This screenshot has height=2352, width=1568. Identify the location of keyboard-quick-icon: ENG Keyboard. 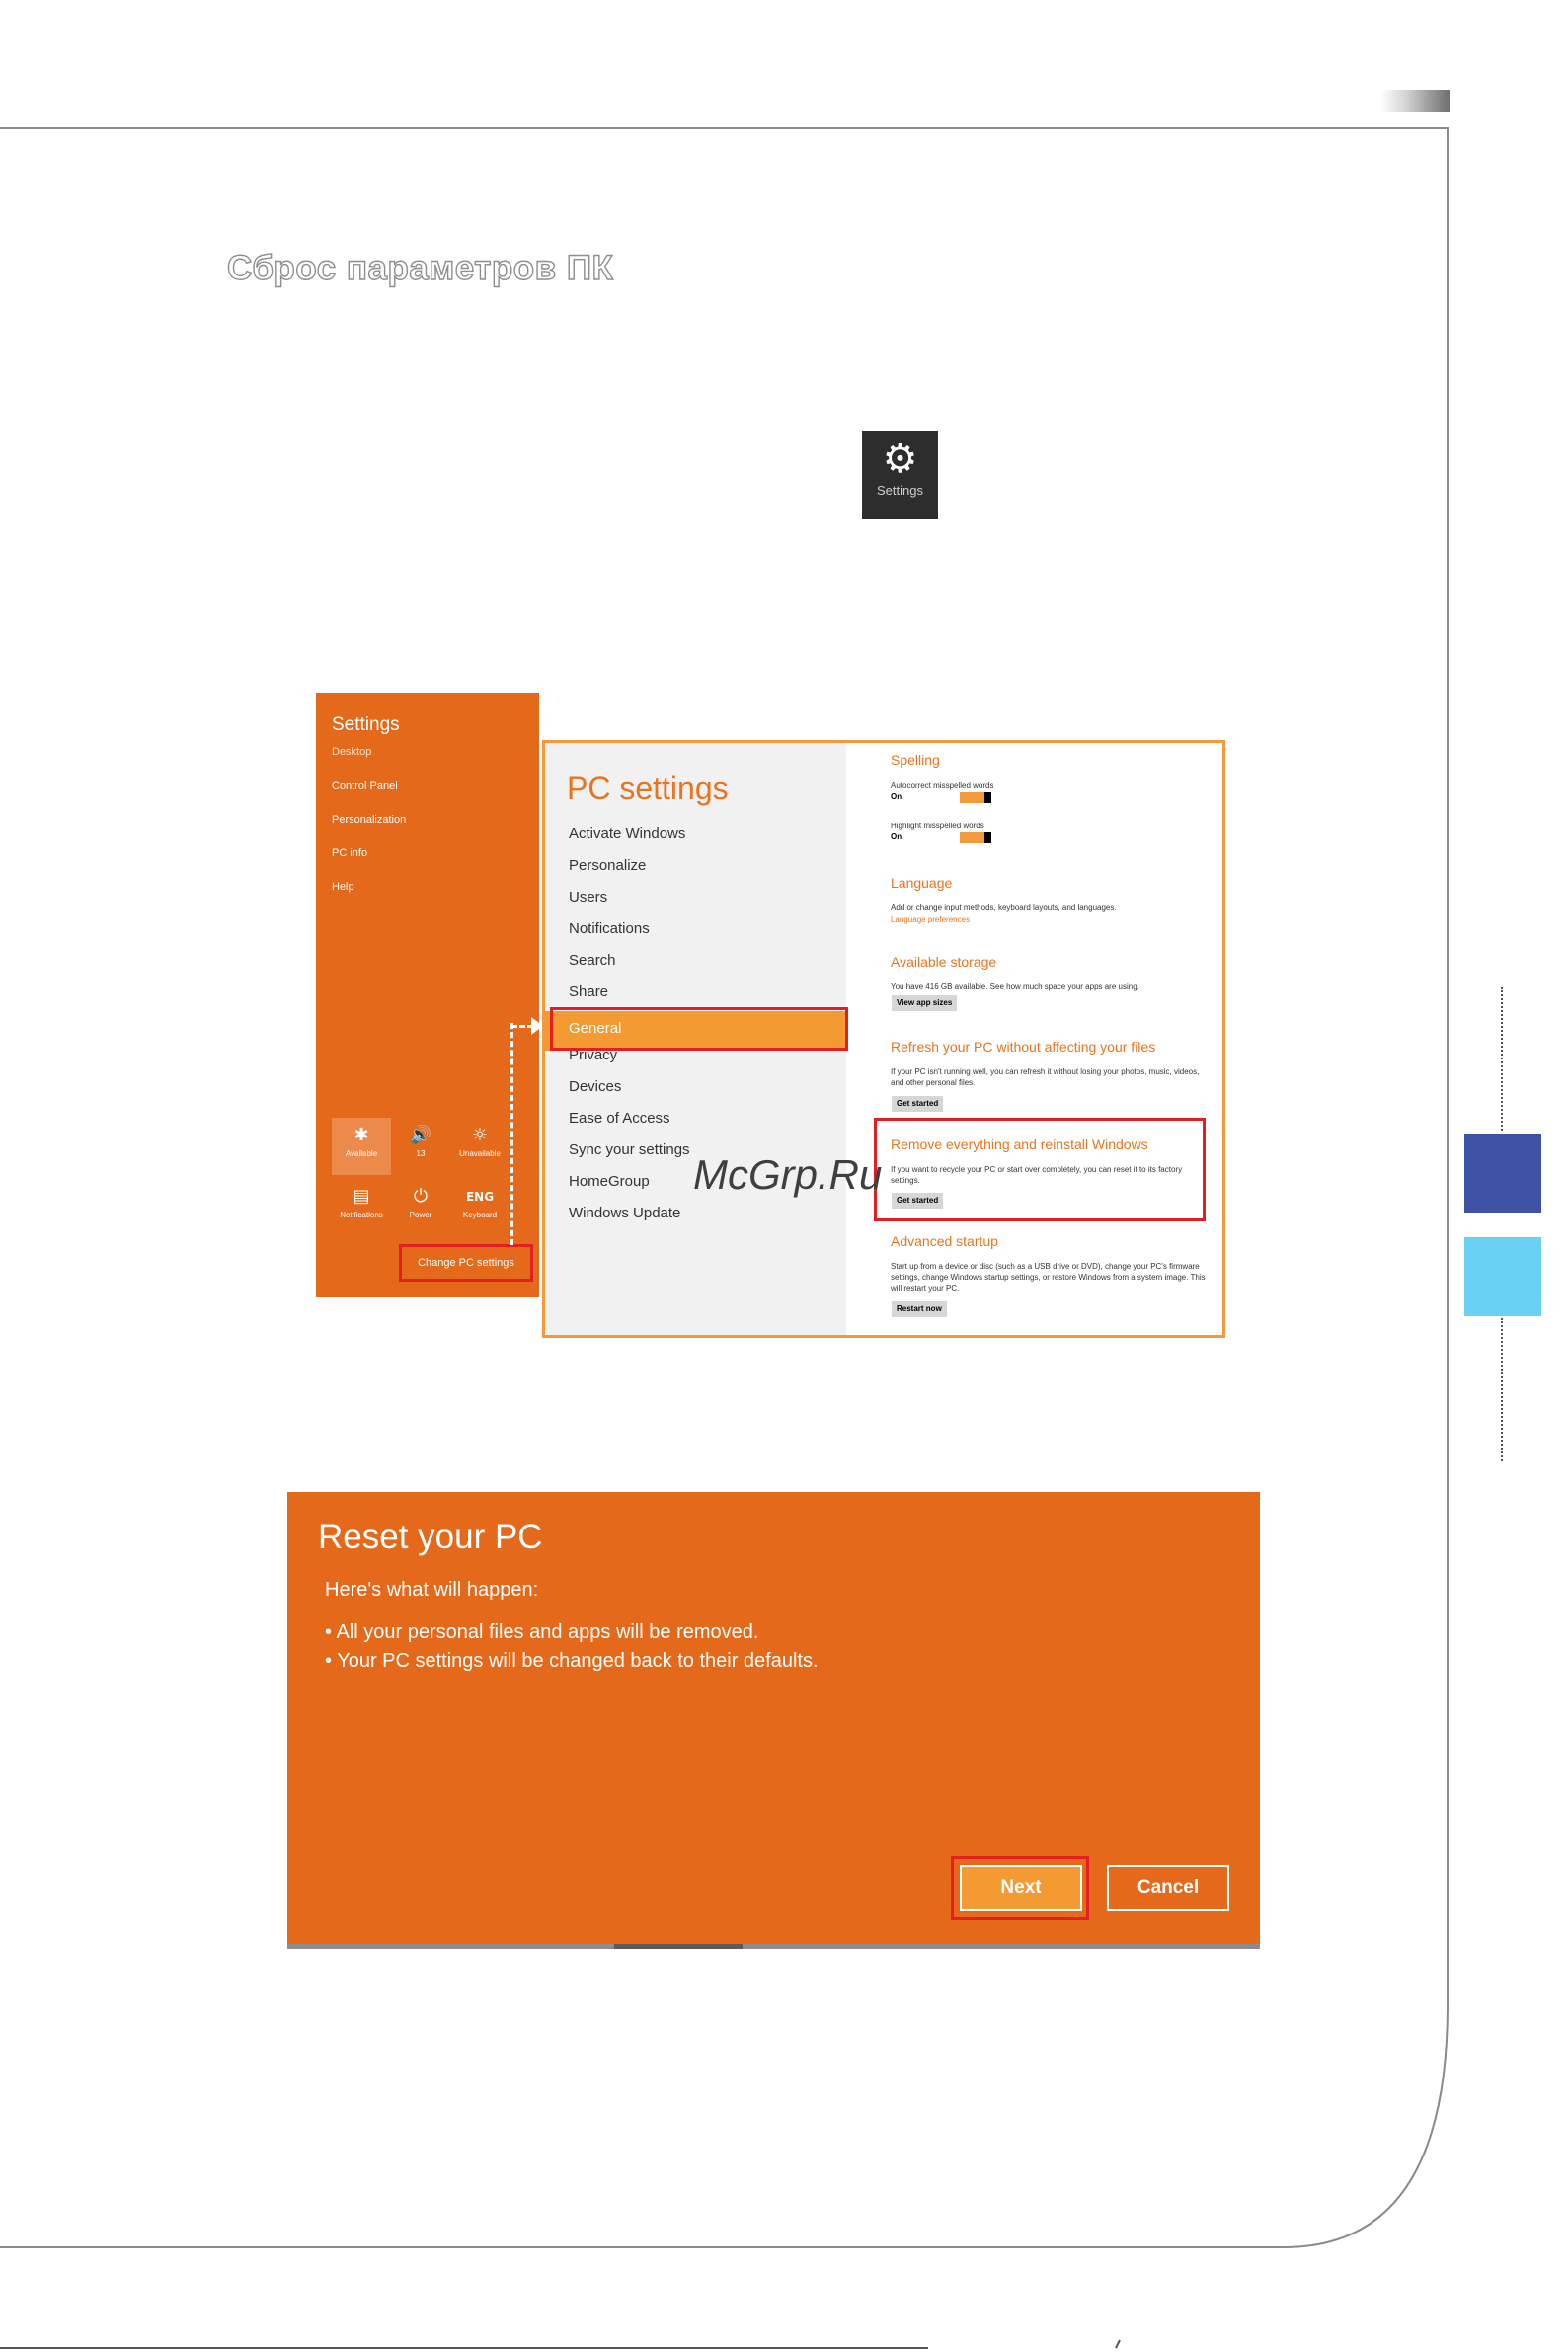
(480, 1202).